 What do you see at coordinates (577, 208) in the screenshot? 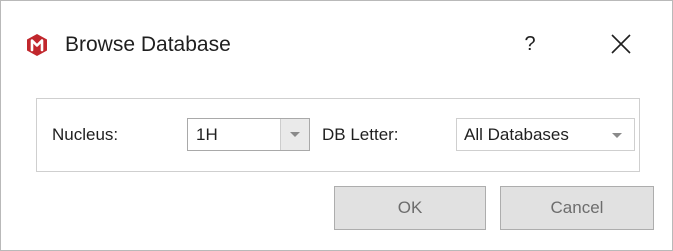
I see `cancel-button: Cancel` at bounding box center [577, 208].